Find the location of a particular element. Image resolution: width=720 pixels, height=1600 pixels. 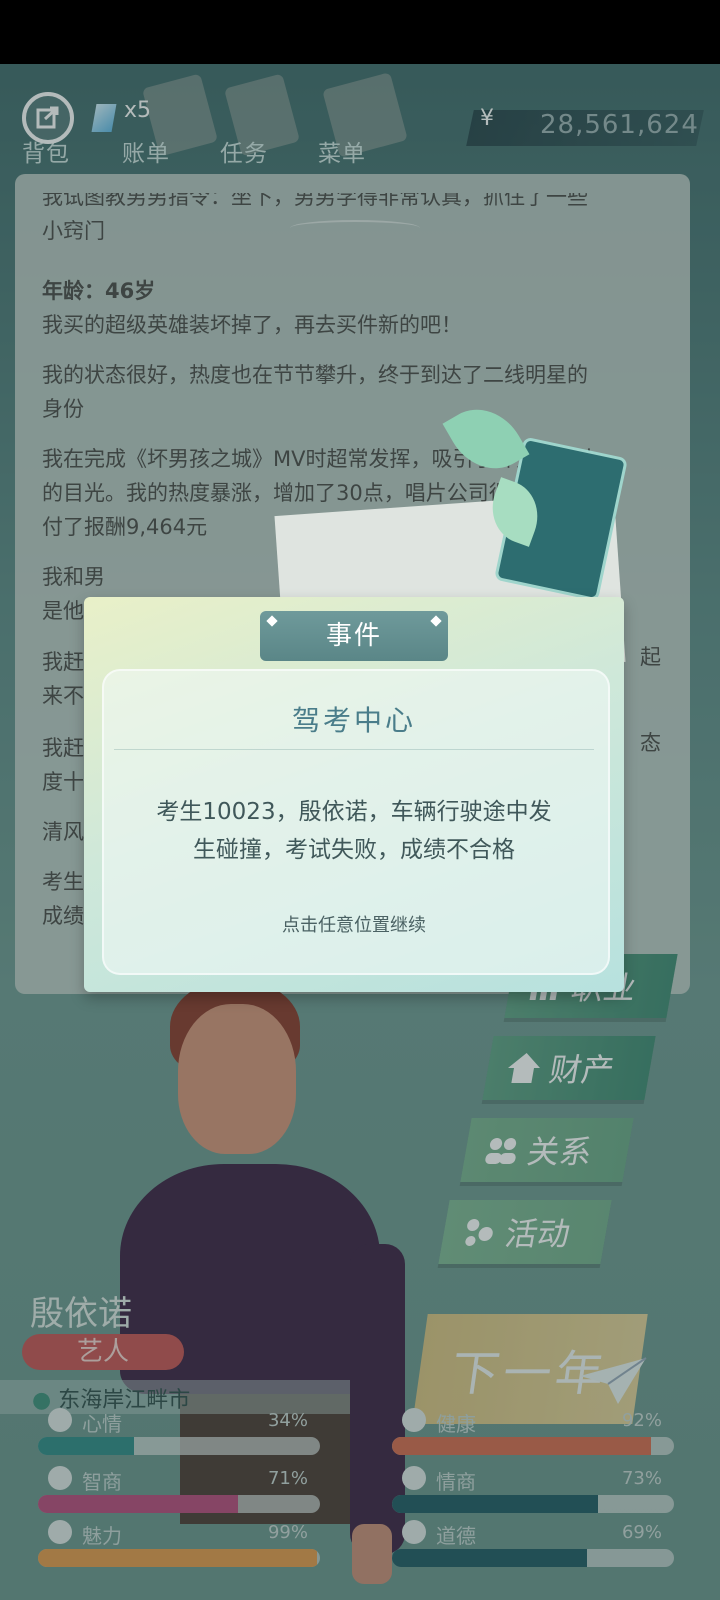

event-body: 考生10023，殷依诺，车辆行驶途中发 生碰撞，考试失败，成绩不合格 is located at coordinates (354, 831).